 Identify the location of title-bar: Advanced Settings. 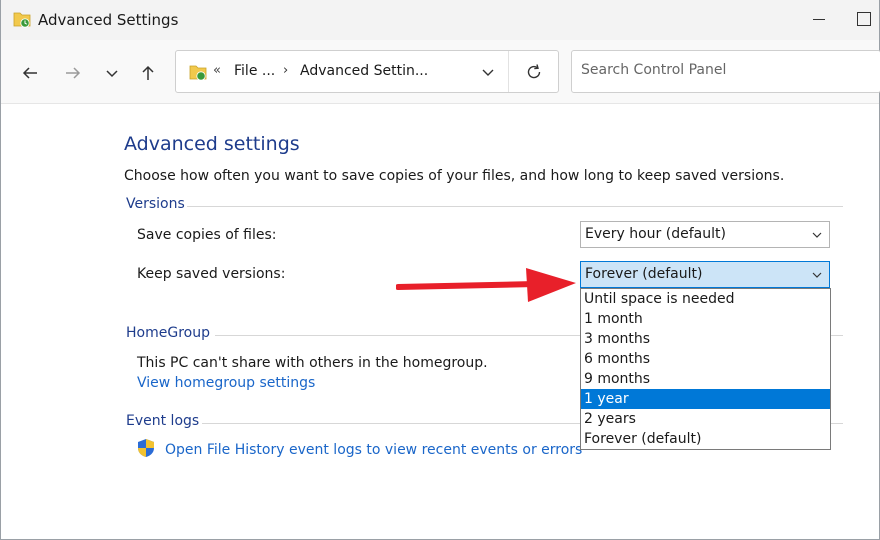
(440, 20).